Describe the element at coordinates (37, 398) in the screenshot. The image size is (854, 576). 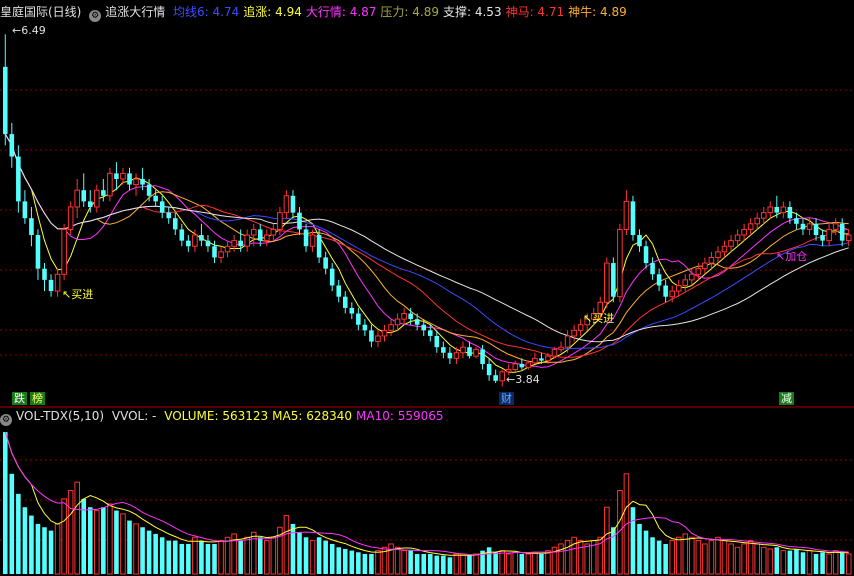
I see `event-tag: 榜` at that location.